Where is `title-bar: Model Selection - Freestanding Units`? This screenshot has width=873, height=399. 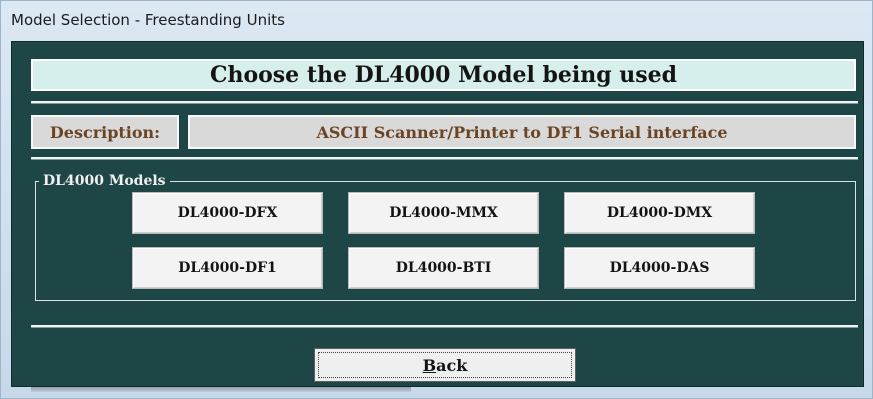 title-bar: Model Selection - Freestanding Units is located at coordinates (437, 21).